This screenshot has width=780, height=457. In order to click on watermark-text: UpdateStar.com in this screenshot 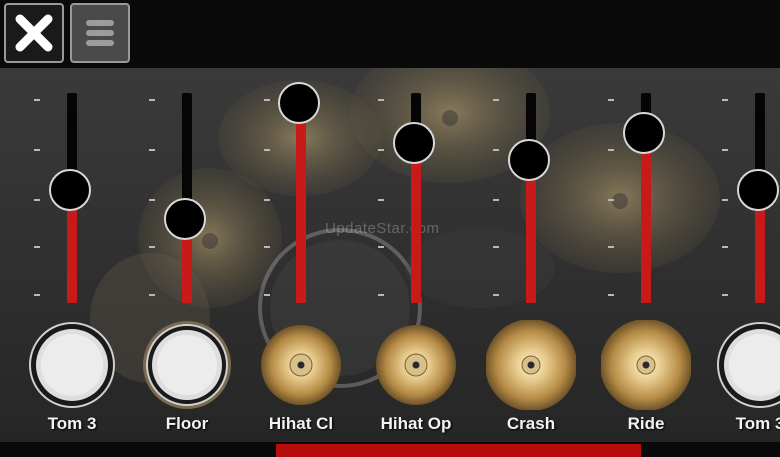, I will do `click(382, 228)`.